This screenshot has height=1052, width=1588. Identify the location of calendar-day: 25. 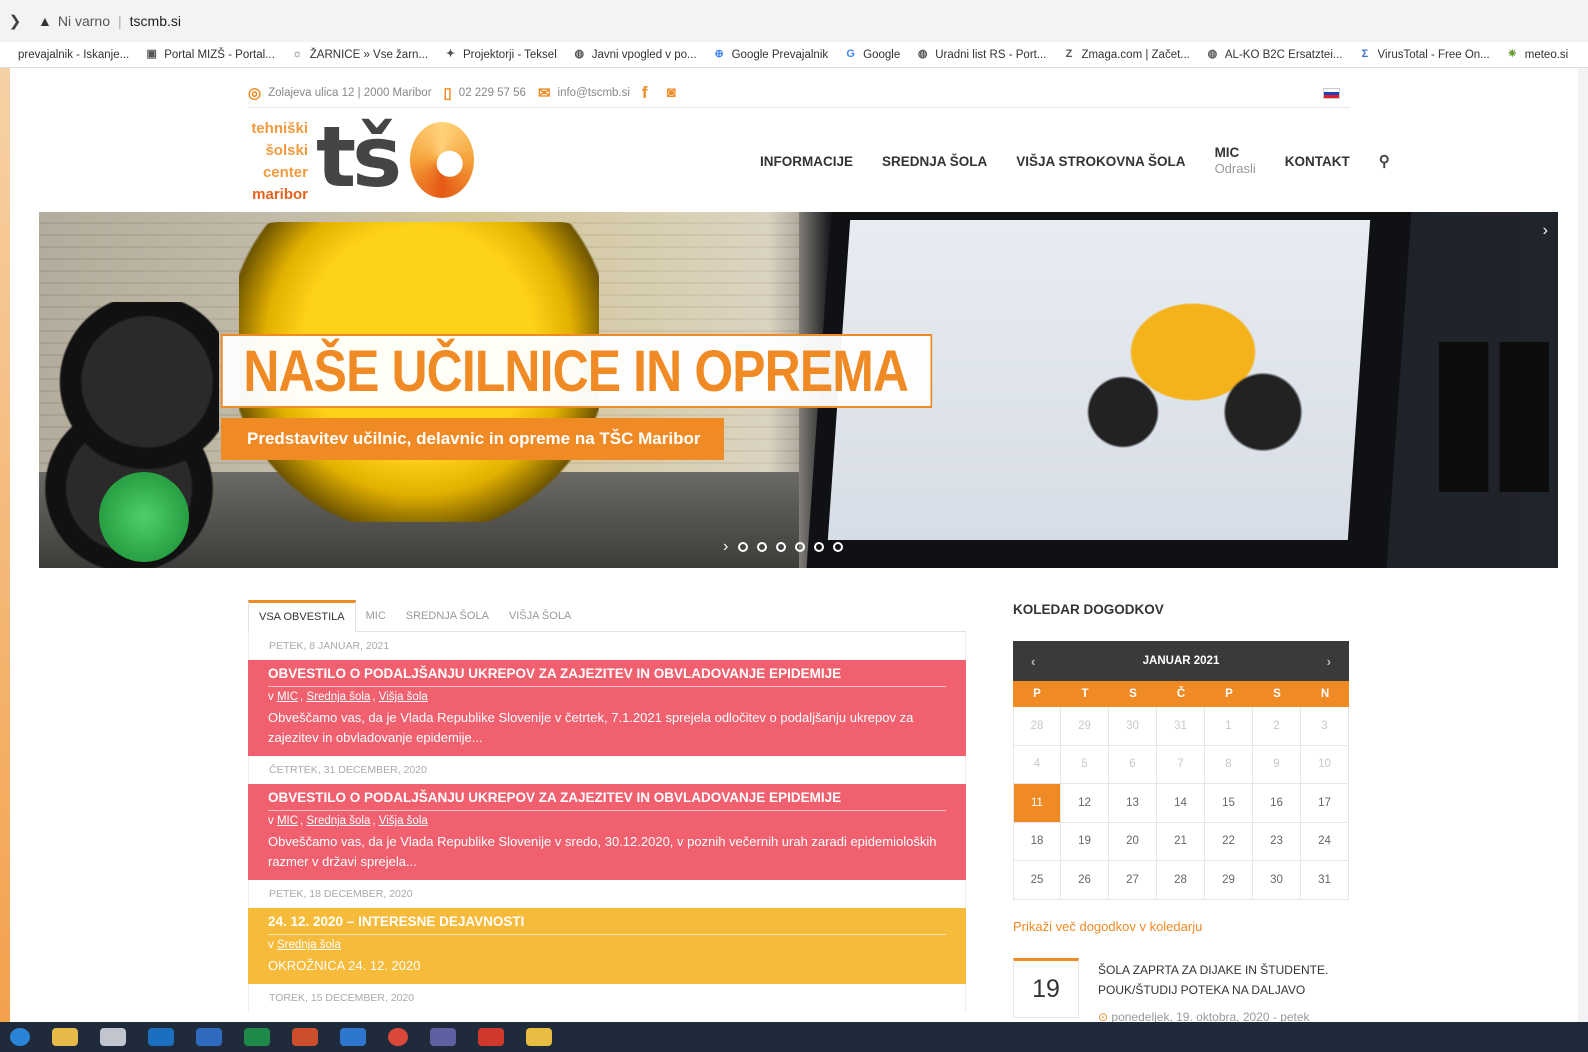
(1037, 880).